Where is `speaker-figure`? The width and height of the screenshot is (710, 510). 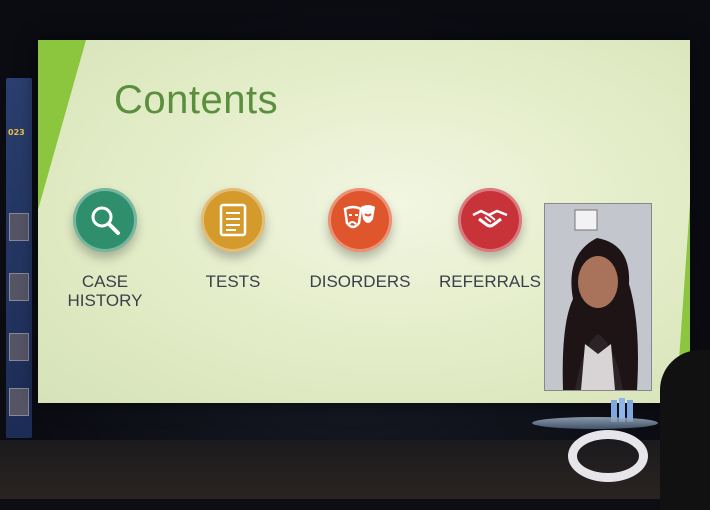 speaker-figure is located at coordinates (598, 297).